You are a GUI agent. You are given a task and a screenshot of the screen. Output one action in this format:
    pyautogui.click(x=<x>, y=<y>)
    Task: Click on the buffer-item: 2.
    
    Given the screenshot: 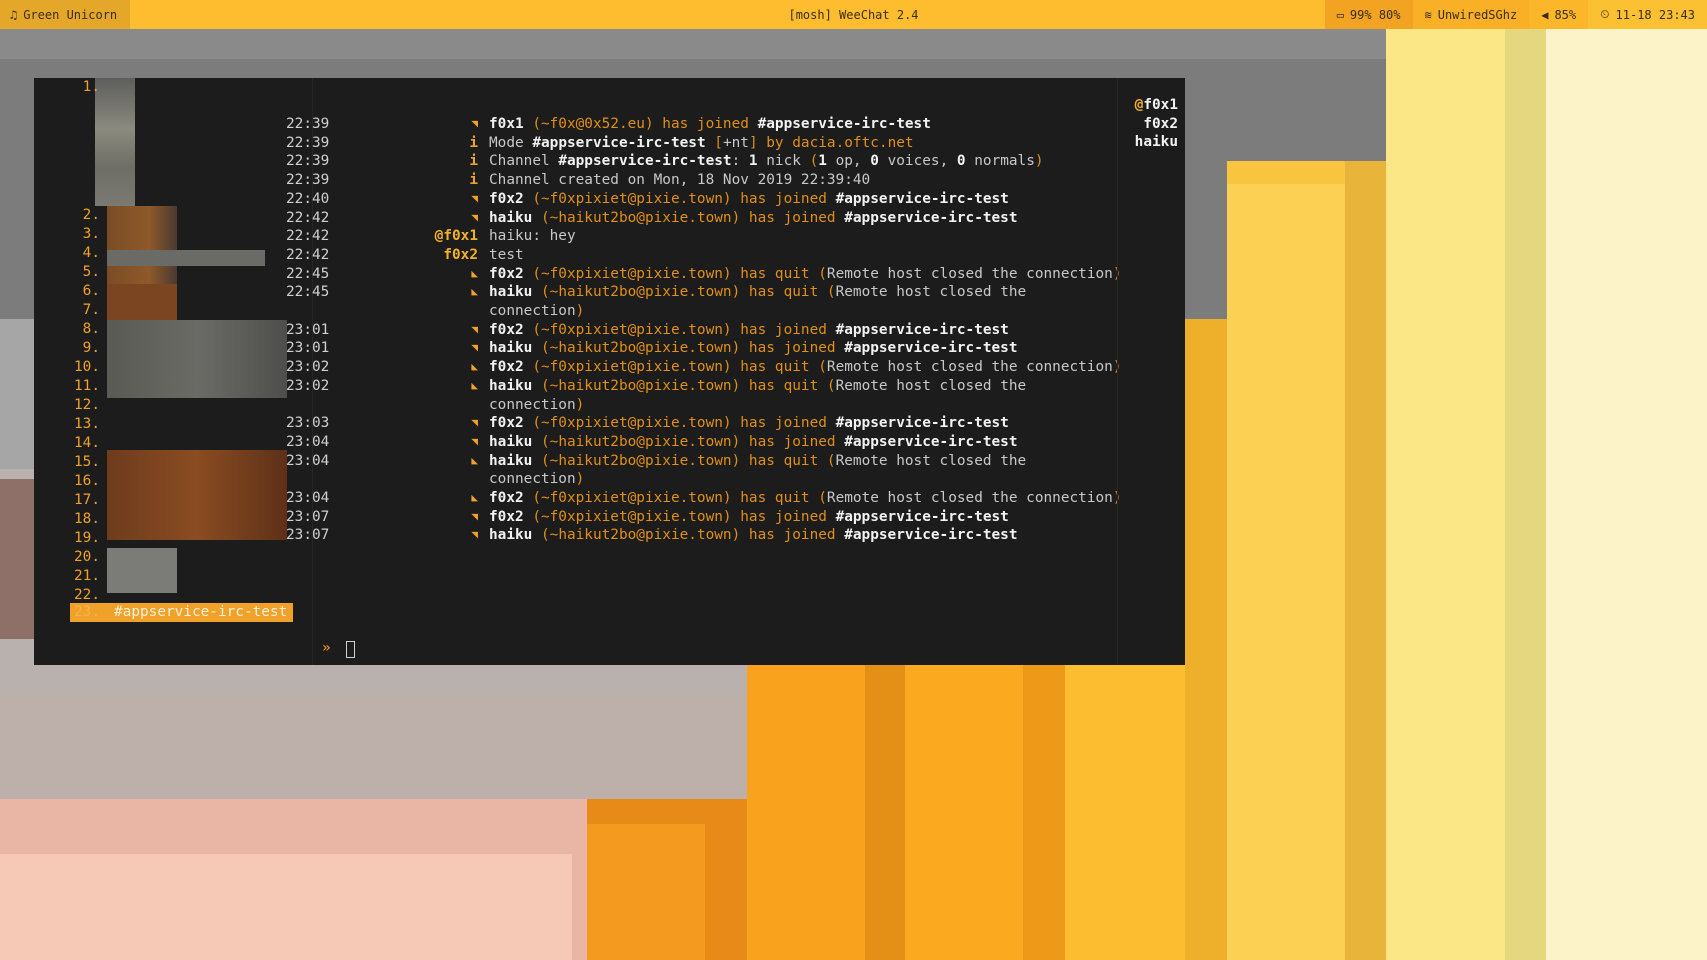 What is the action you would take?
    pyautogui.click(x=181, y=215)
    